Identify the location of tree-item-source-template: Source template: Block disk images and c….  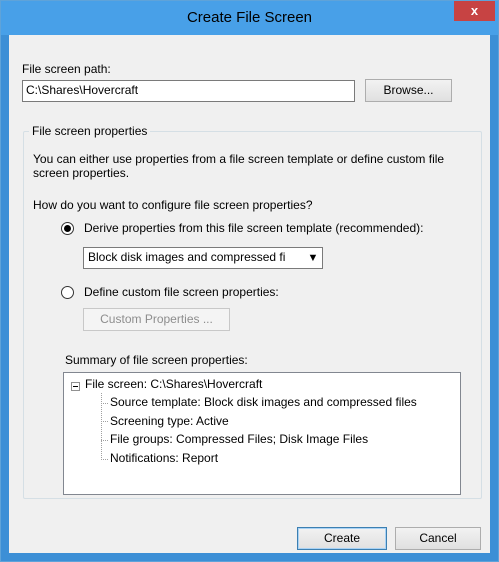
(263, 402).